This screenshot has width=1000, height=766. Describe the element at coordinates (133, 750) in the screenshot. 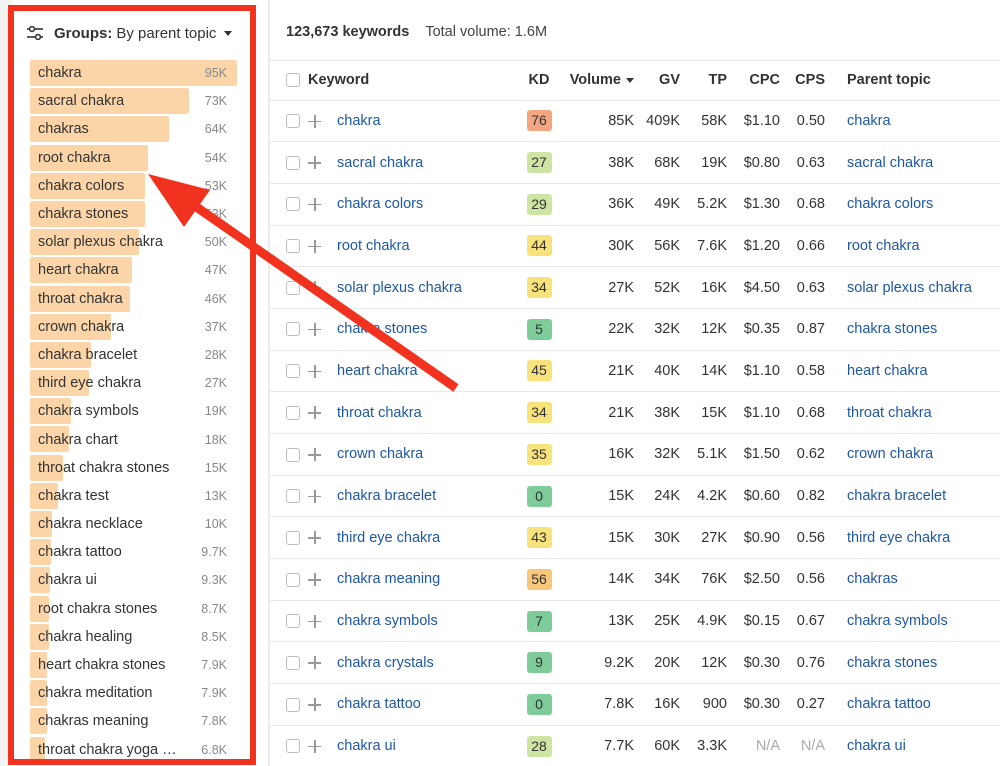

I see `group-item: throat chakra yoga … 6.8K` at that location.